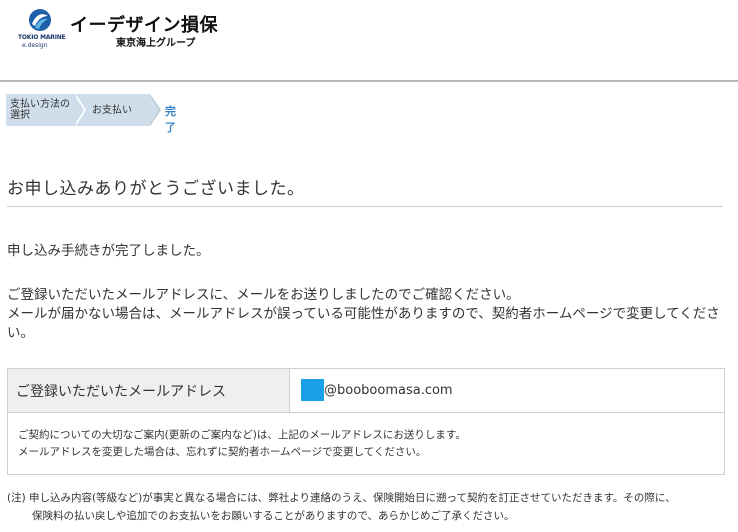 The width and height of the screenshot is (738, 532). Describe the element at coordinates (35, 45) in the screenshot. I see `logo-subtext: e.design` at that location.